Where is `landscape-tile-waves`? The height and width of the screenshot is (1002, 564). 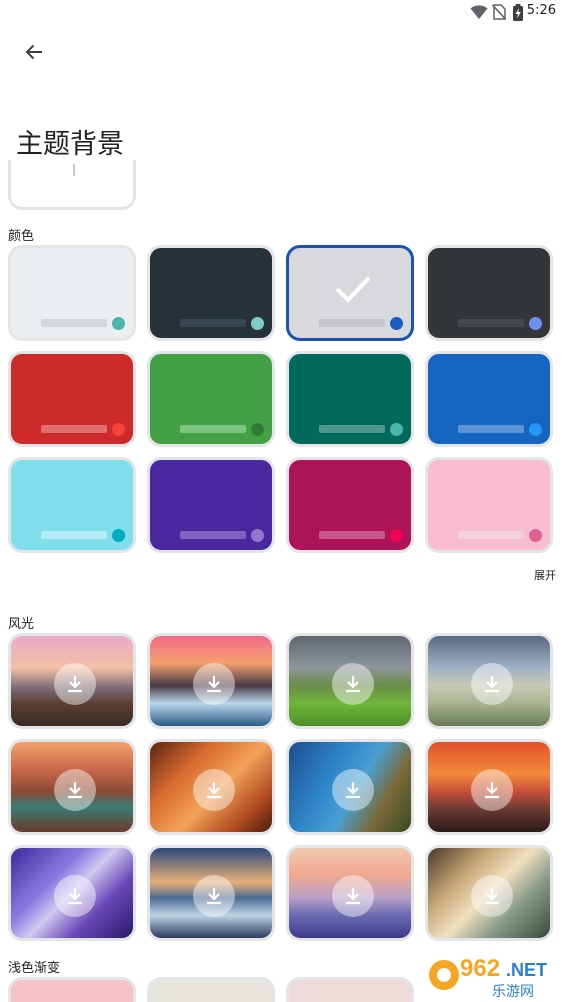 landscape-tile-waves is located at coordinates (489, 893).